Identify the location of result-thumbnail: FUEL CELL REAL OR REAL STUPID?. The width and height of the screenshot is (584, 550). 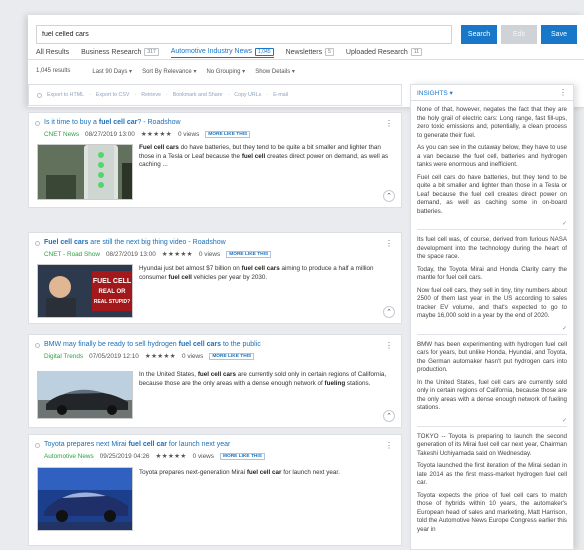
(85, 291).